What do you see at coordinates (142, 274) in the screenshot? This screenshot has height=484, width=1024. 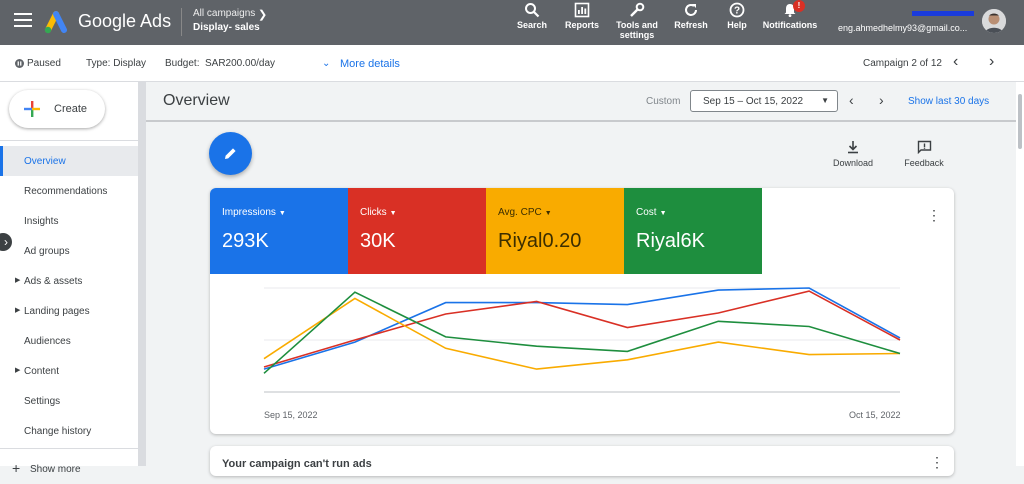 I see `sidebar-scrollbar` at bounding box center [142, 274].